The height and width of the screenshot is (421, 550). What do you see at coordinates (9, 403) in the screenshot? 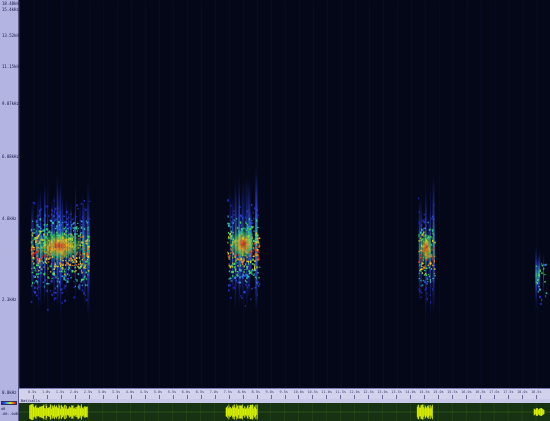
I see `color-scale-swatch` at bounding box center [9, 403].